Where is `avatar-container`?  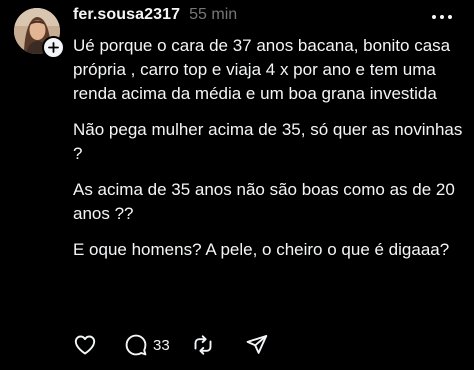 avatar-container is located at coordinates (39, 33).